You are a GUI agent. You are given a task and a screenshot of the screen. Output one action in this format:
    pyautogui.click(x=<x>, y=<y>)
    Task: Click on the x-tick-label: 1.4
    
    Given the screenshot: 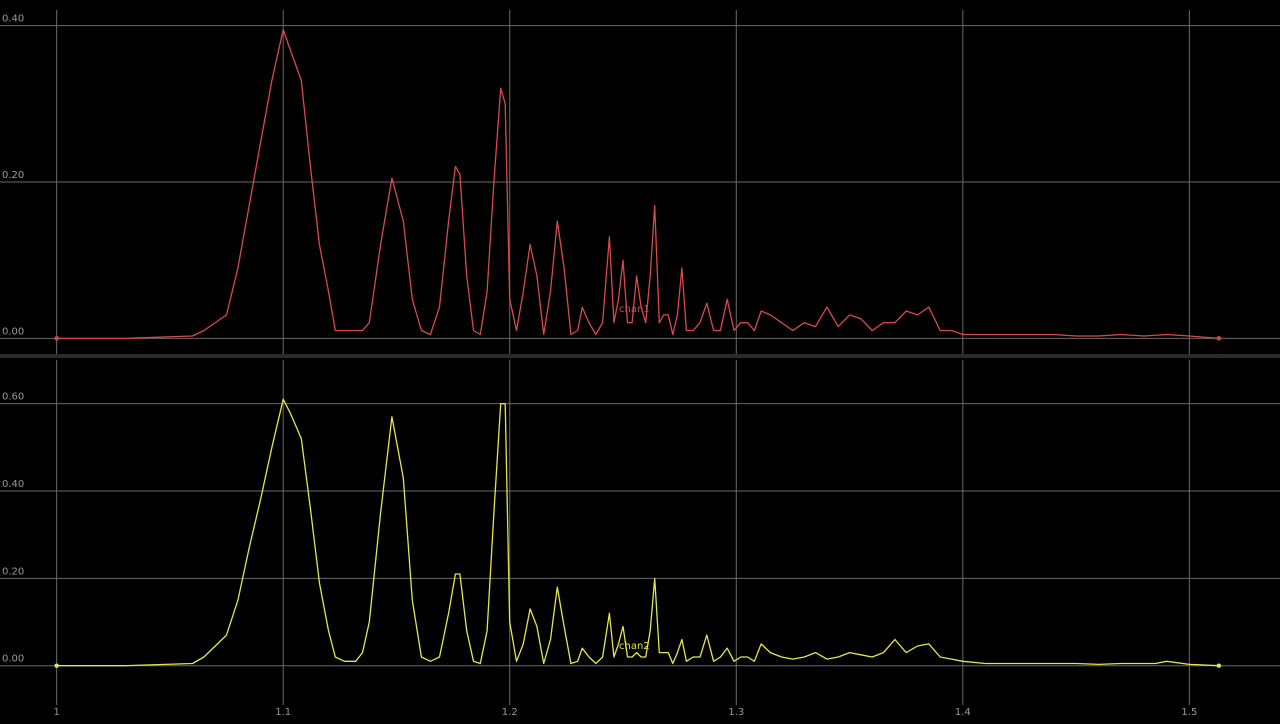 What is the action you would take?
    pyautogui.click(x=963, y=712)
    